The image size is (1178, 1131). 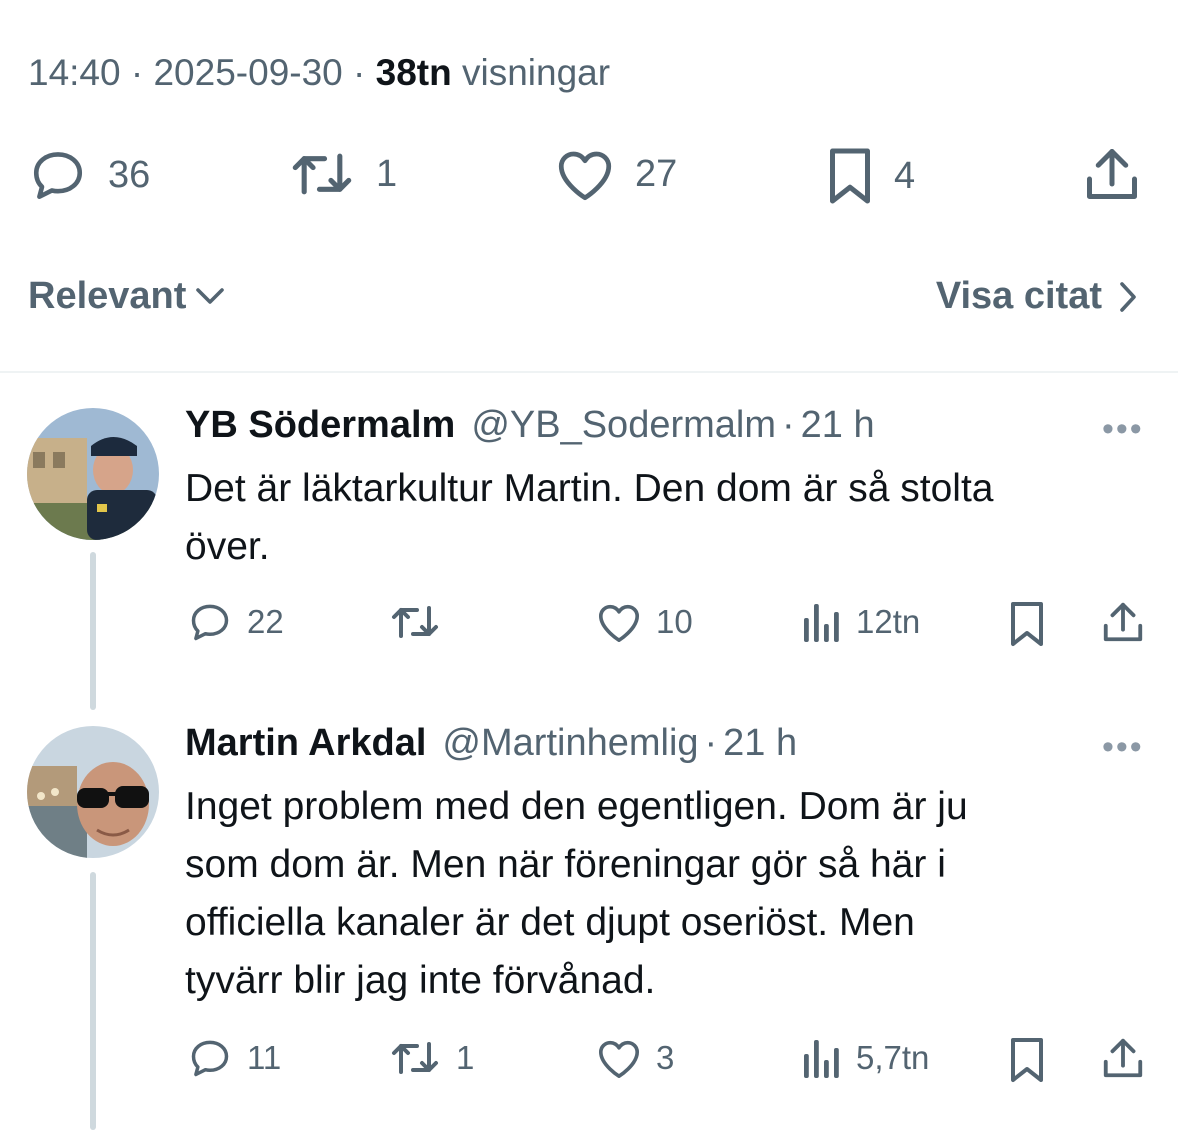 I want to click on post-repost-count: 1, so click(x=387, y=173).